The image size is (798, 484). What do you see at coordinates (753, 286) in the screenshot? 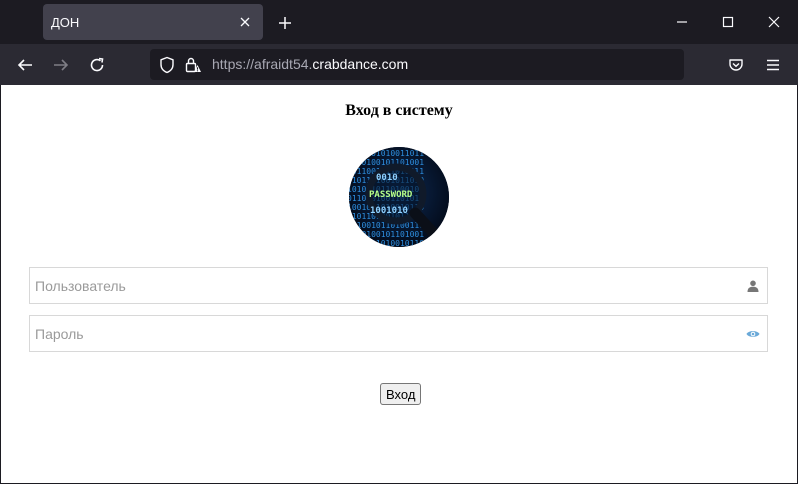
I see `user-icon` at bounding box center [753, 286].